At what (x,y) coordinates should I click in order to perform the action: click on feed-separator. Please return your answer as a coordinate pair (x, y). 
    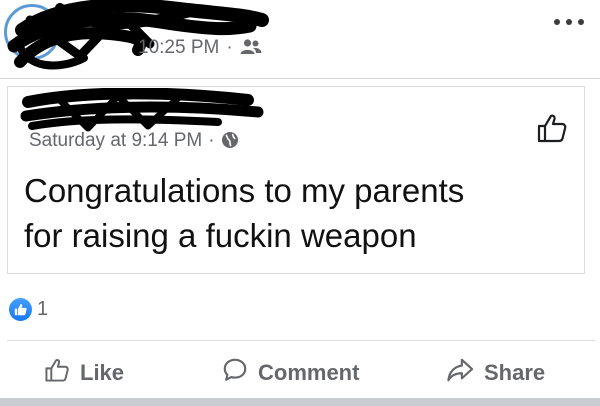
    Looking at the image, I should click on (300, 402).